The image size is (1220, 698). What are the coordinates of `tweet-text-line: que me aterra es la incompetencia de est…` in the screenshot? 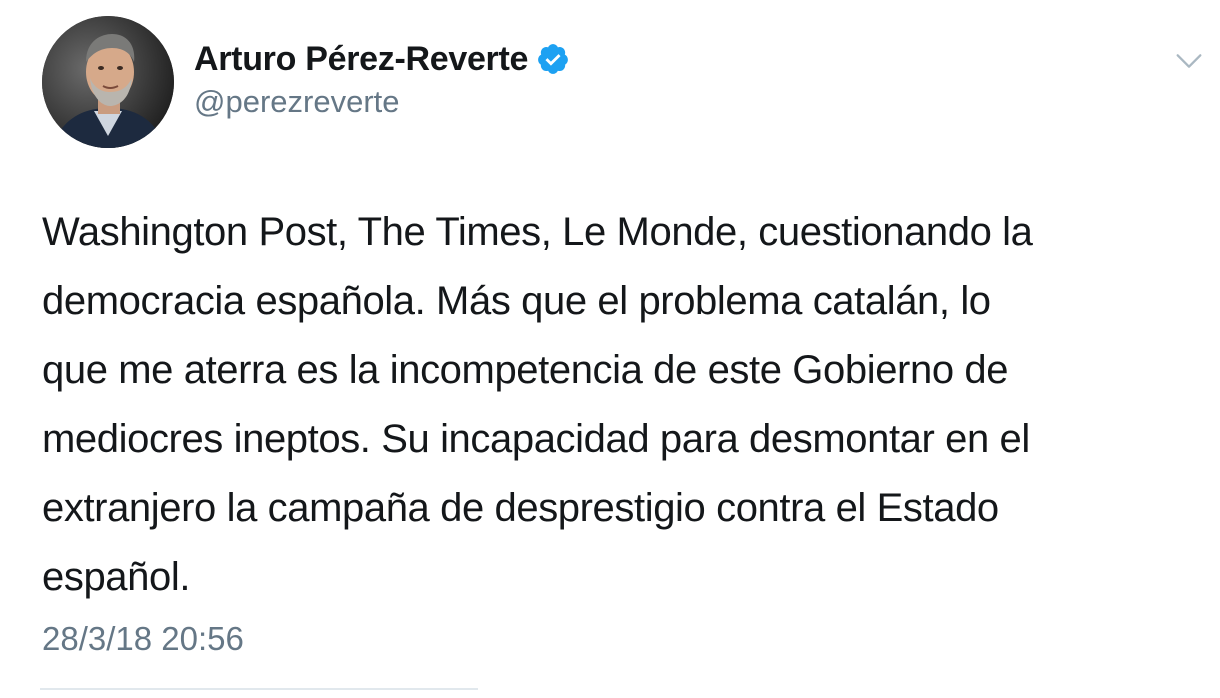 It's located at (525, 370).